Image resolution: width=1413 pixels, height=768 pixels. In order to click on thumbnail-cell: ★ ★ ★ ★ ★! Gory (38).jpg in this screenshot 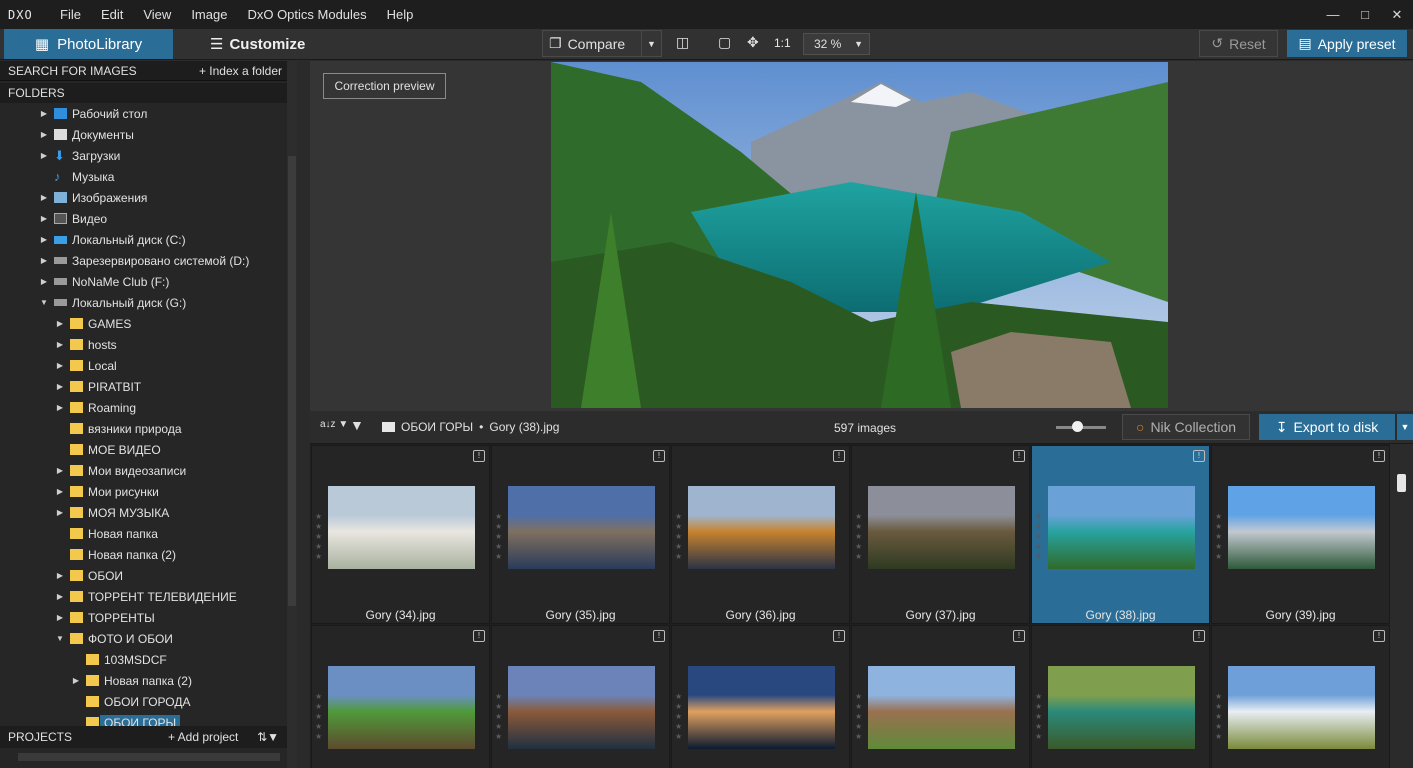, I will do `click(1120, 534)`.